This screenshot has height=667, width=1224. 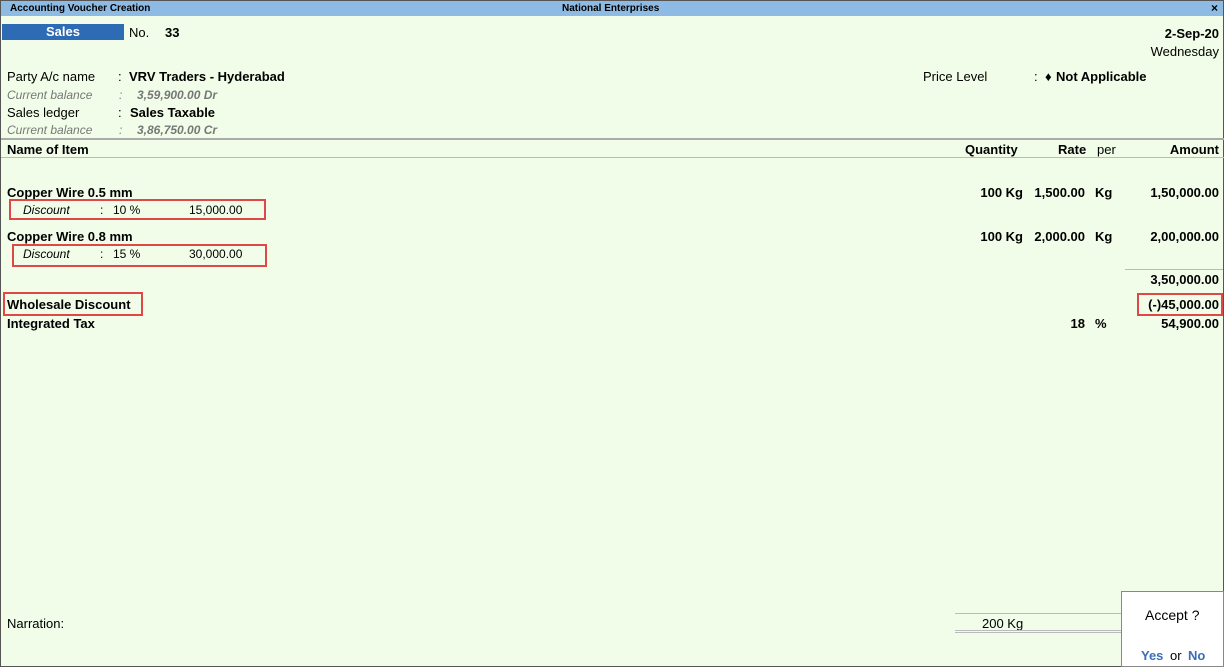 I want to click on col-amount: Amount, so click(x=1194, y=149).